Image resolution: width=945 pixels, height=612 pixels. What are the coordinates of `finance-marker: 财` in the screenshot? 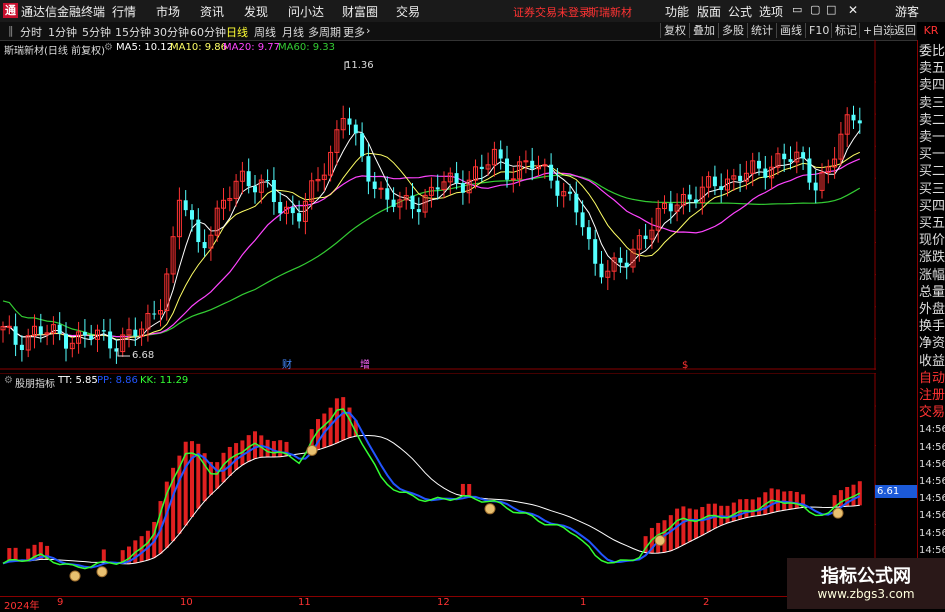 It's located at (287, 364).